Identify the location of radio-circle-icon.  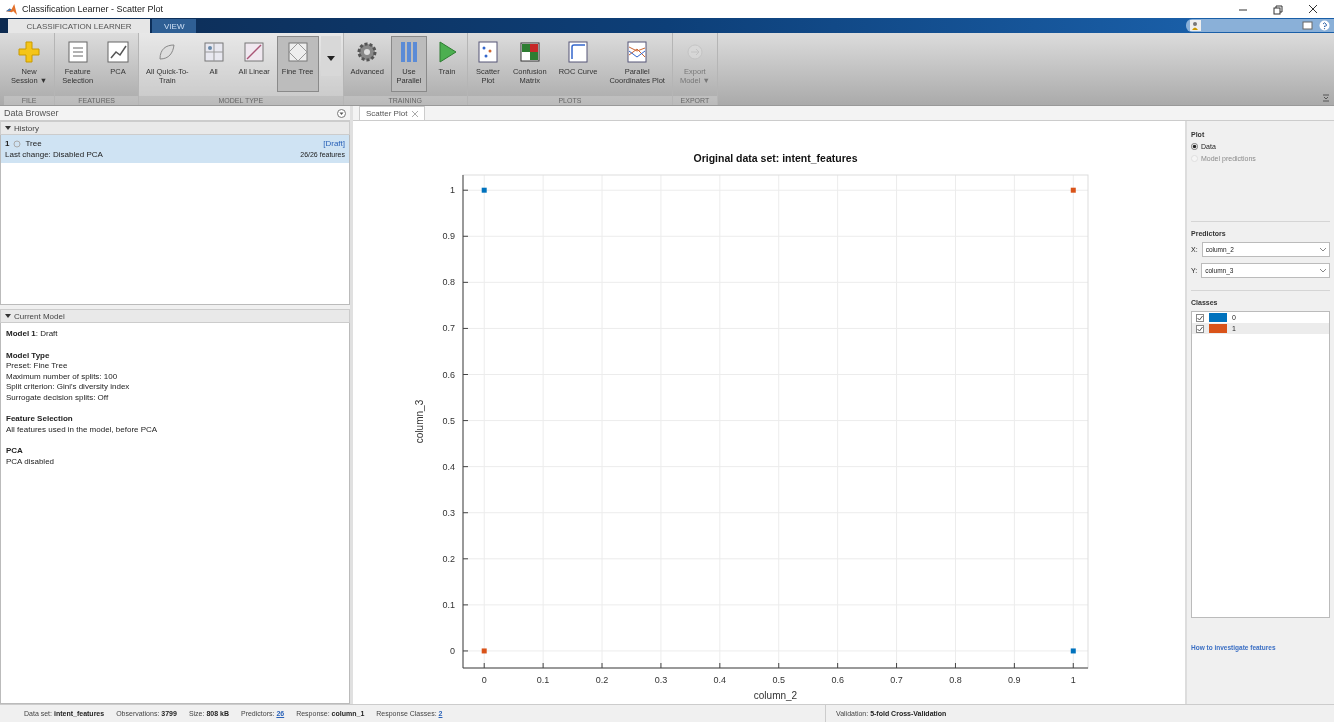
(1194, 146).